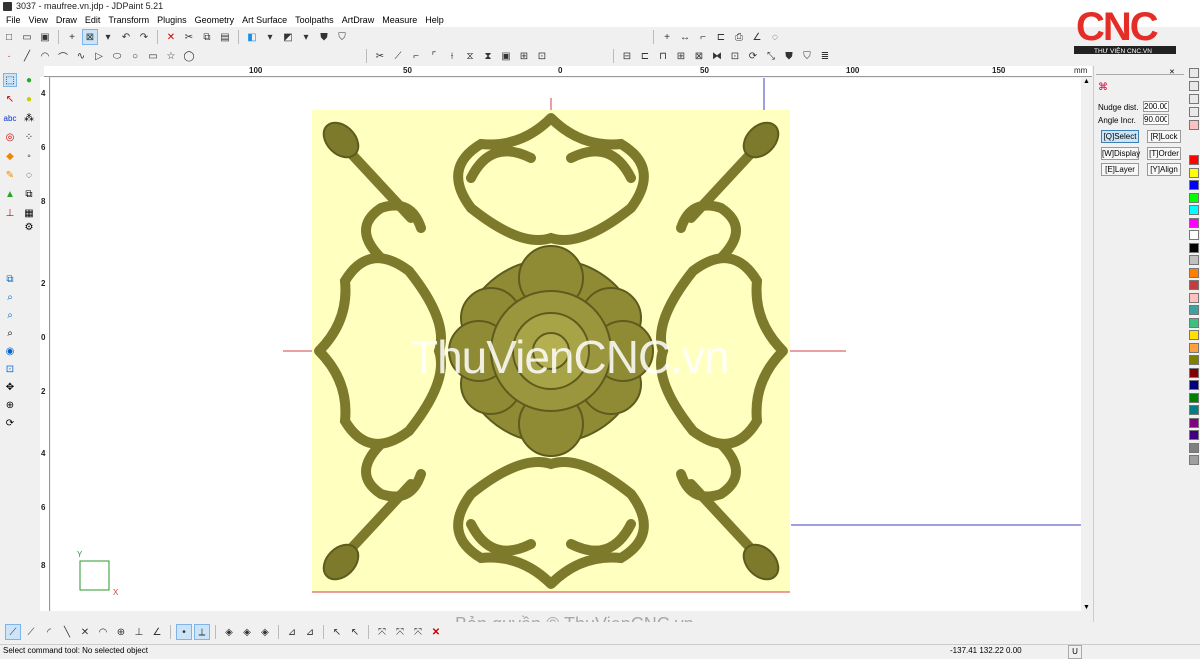  I want to click on measure-icon: ⊥, so click(10, 213).